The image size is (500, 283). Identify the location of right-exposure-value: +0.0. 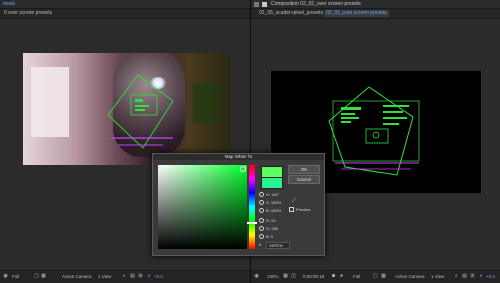
(490, 277).